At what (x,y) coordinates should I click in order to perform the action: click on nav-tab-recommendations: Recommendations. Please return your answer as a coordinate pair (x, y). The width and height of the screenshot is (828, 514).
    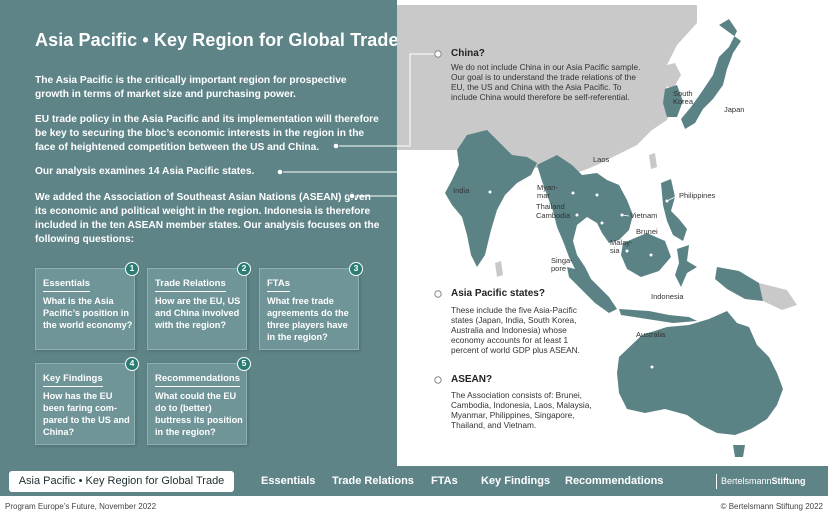
    Looking at the image, I should click on (614, 481).